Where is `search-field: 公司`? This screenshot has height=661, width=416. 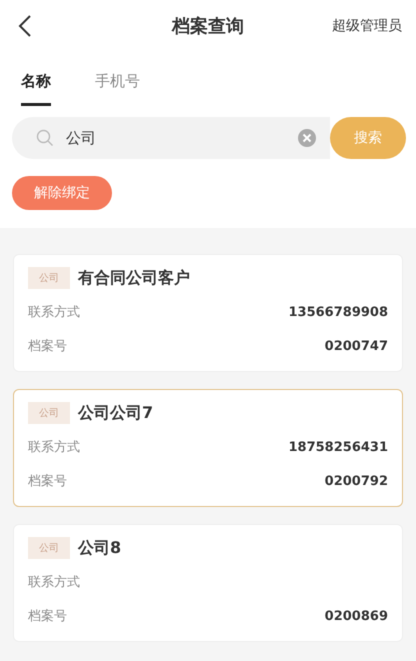 search-field: 公司 is located at coordinates (171, 138).